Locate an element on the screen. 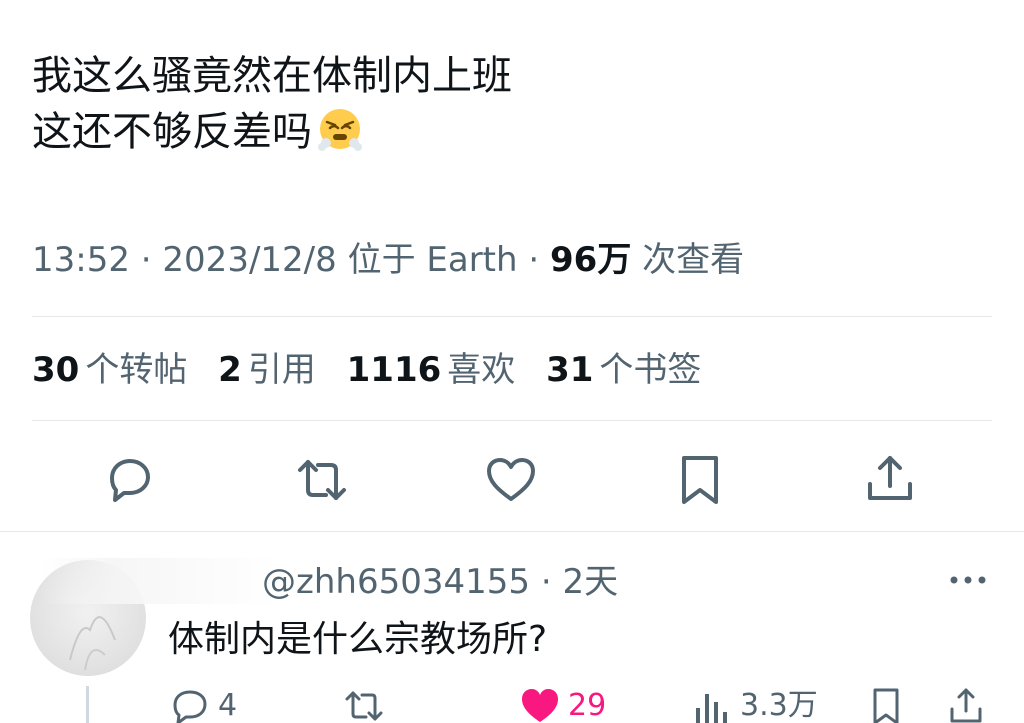 Image resolution: width=1024 pixels, height=723 pixels. quotes-count: 2 is located at coordinates (230, 370).